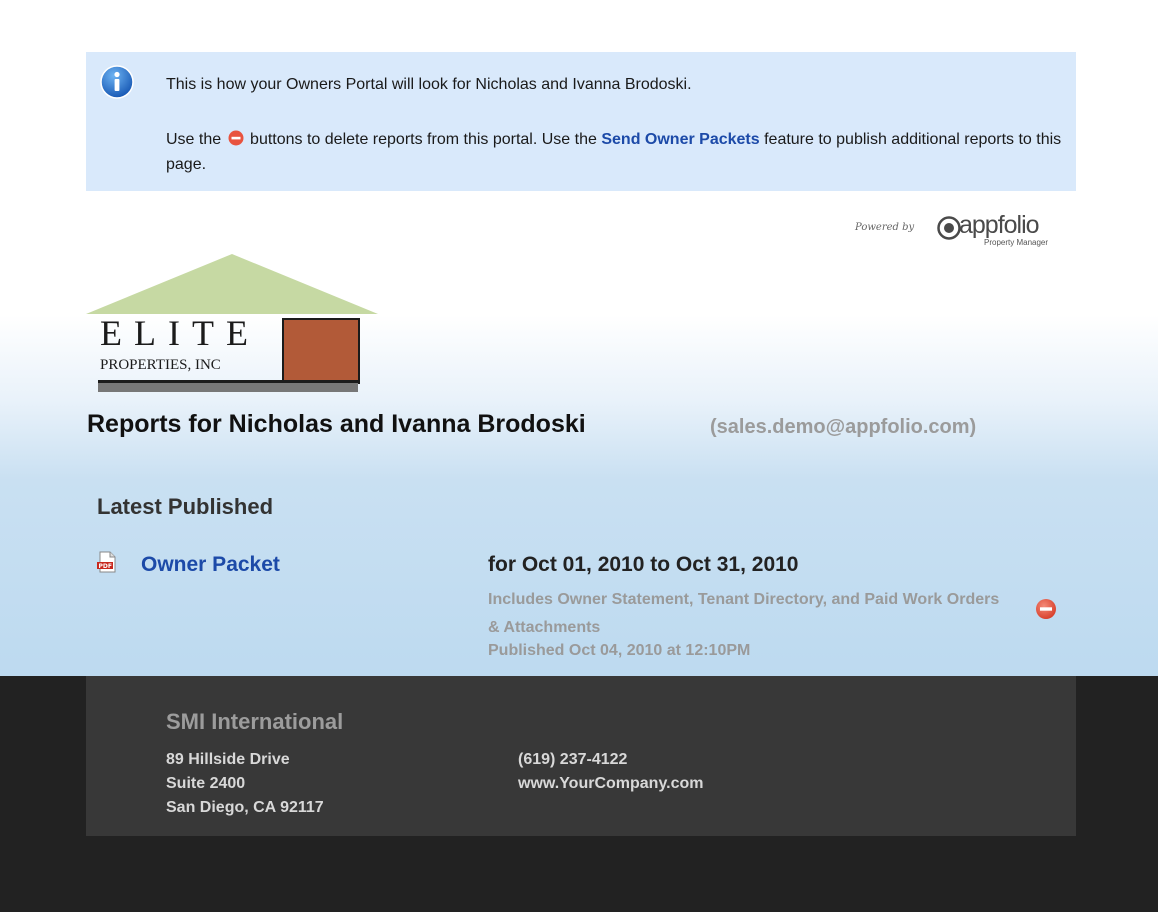  Describe the element at coordinates (611, 784) in the screenshot. I see `footer-website-link: www.YourCompany.com` at that location.